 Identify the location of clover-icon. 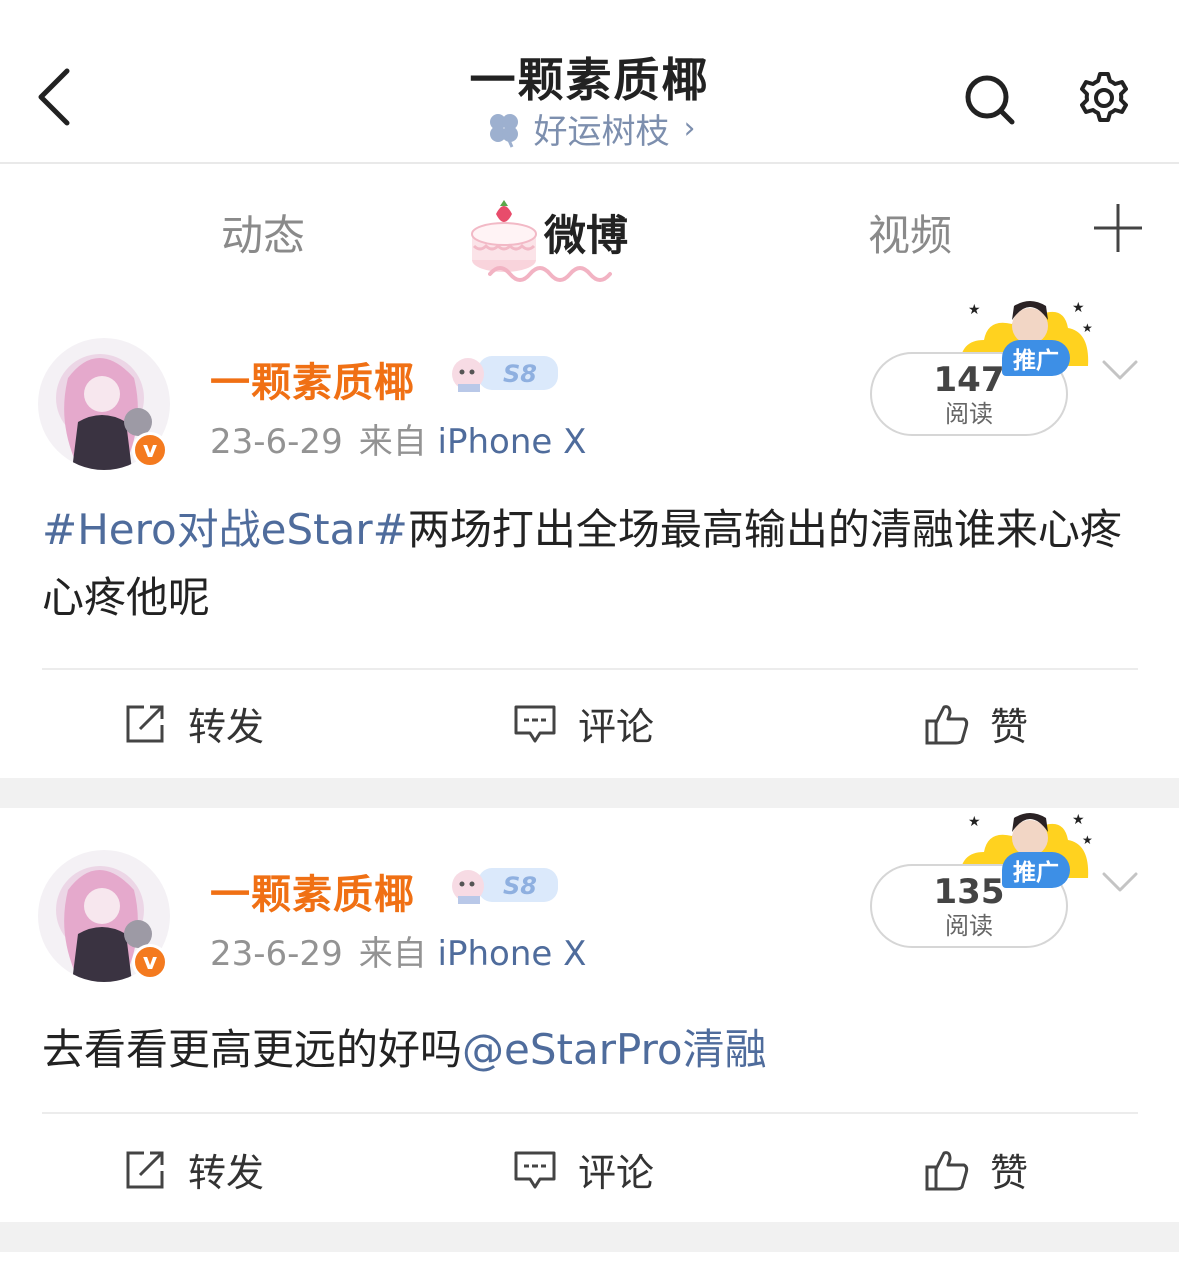
(503, 130).